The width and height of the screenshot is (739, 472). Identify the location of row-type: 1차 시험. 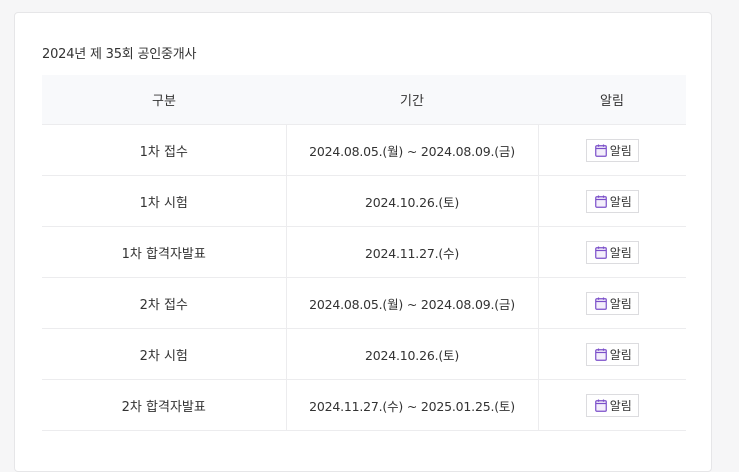
(164, 201).